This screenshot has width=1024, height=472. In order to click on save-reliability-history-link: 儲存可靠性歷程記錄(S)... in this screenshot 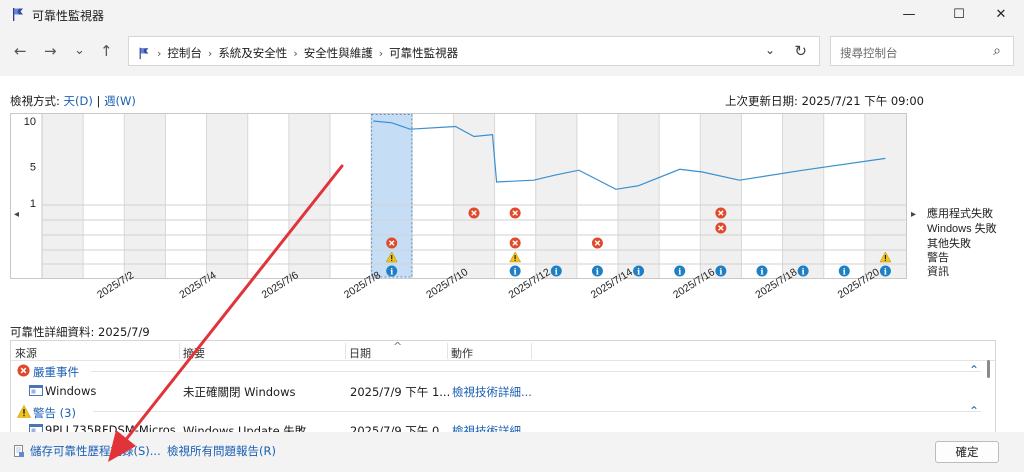, I will do `click(86, 451)`.